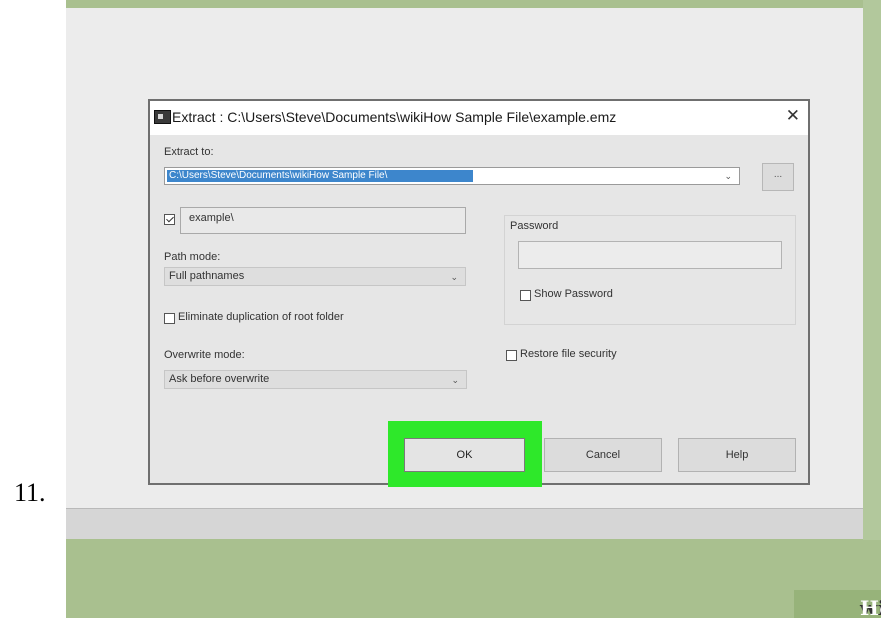 The image size is (881, 618). Describe the element at coordinates (534, 226) in the screenshot. I see `password-label: Password` at that location.